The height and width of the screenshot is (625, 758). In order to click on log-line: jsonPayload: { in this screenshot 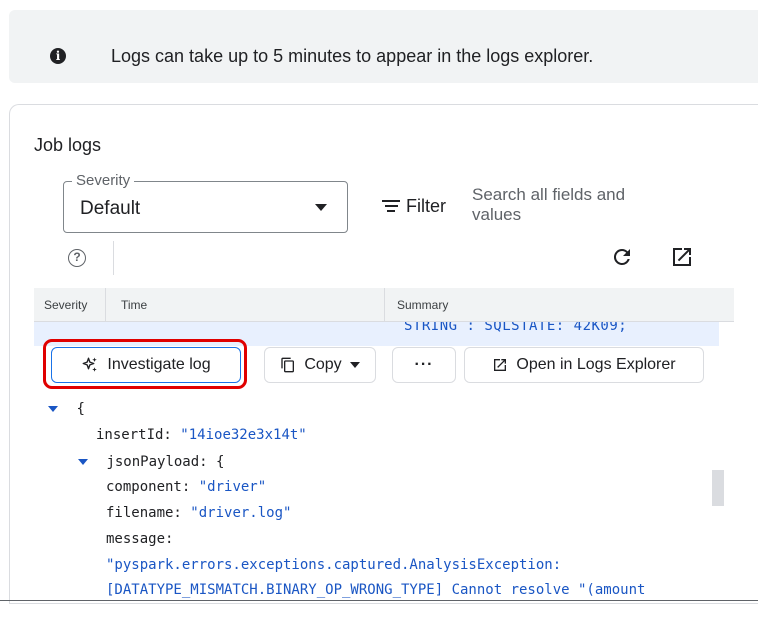, I will do `click(151, 462)`.